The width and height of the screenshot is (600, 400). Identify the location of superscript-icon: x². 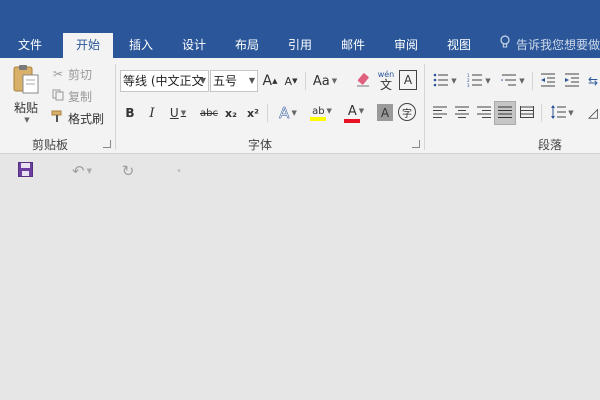
(253, 113).